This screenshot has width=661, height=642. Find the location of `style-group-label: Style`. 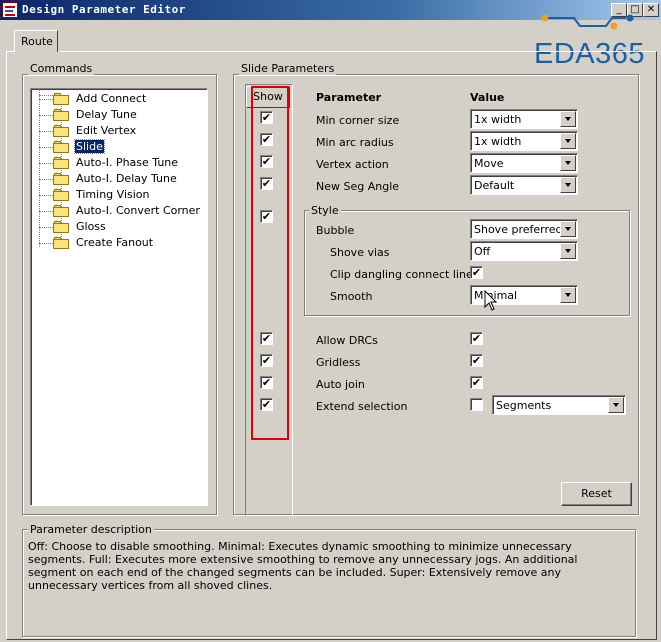

style-group-label: Style is located at coordinates (325, 210).